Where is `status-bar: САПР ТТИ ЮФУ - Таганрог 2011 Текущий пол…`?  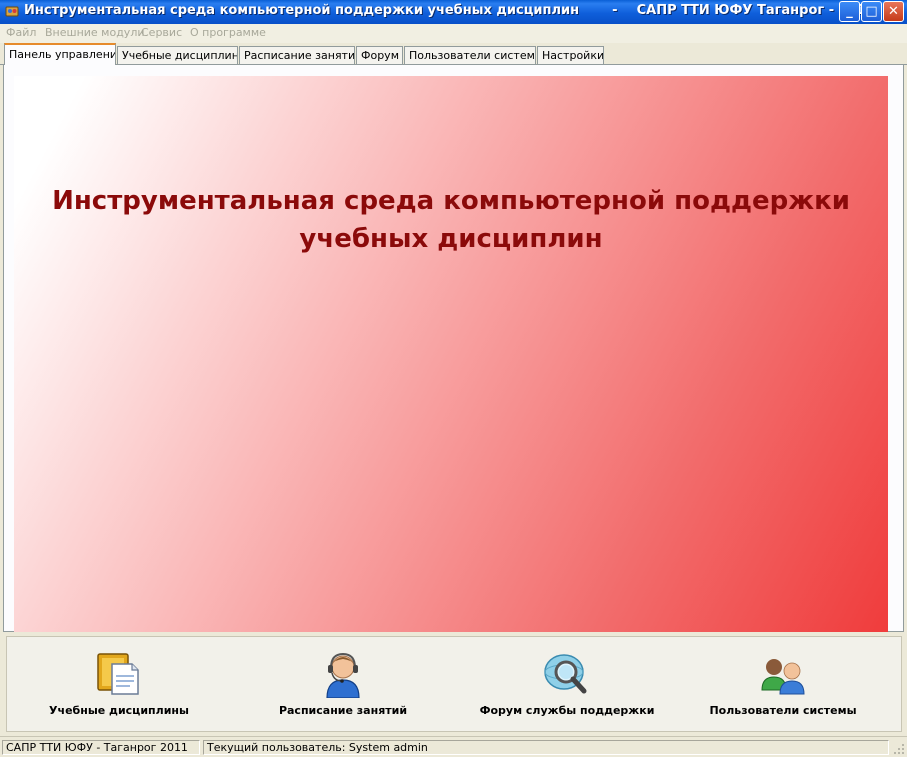 status-bar: САПР ТТИ ЮФУ - Таганрог 2011 Текущий пол… is located at coordinates (453, 746).